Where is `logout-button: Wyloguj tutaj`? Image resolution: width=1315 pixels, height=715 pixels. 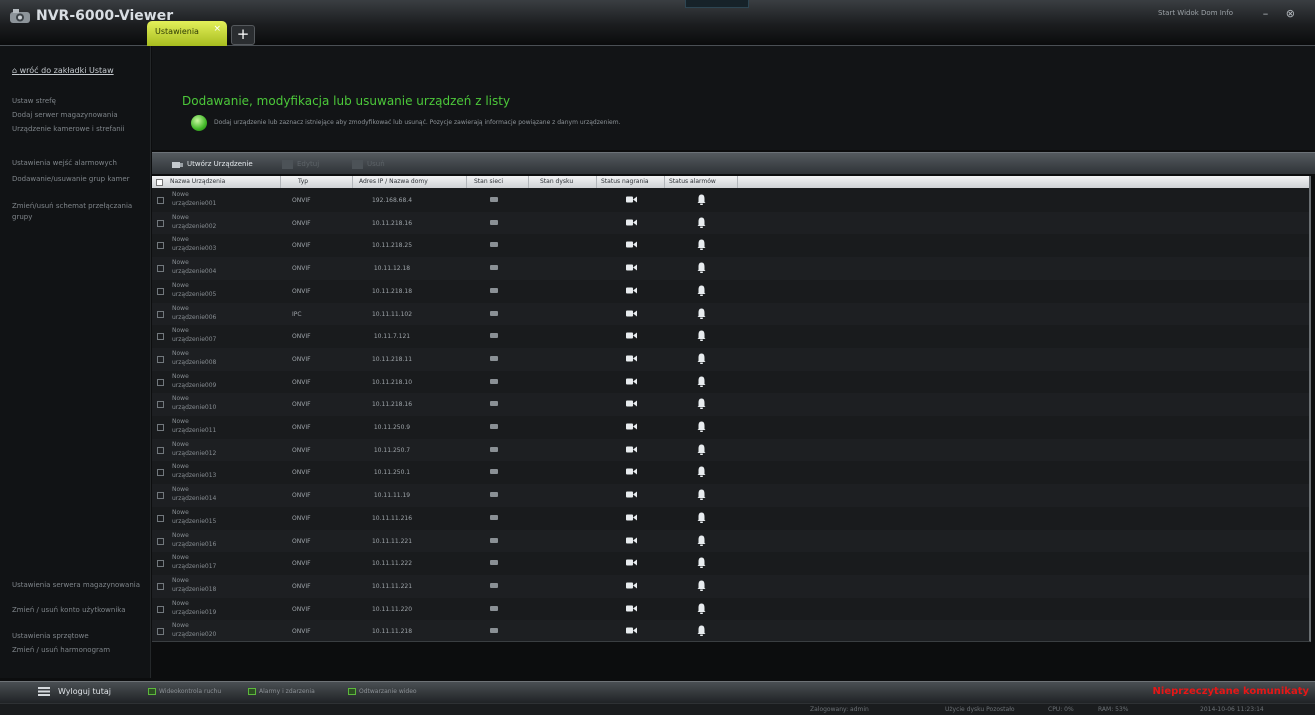
logout-button: Wyloguj tutaj is located at coordinates (74, 691).